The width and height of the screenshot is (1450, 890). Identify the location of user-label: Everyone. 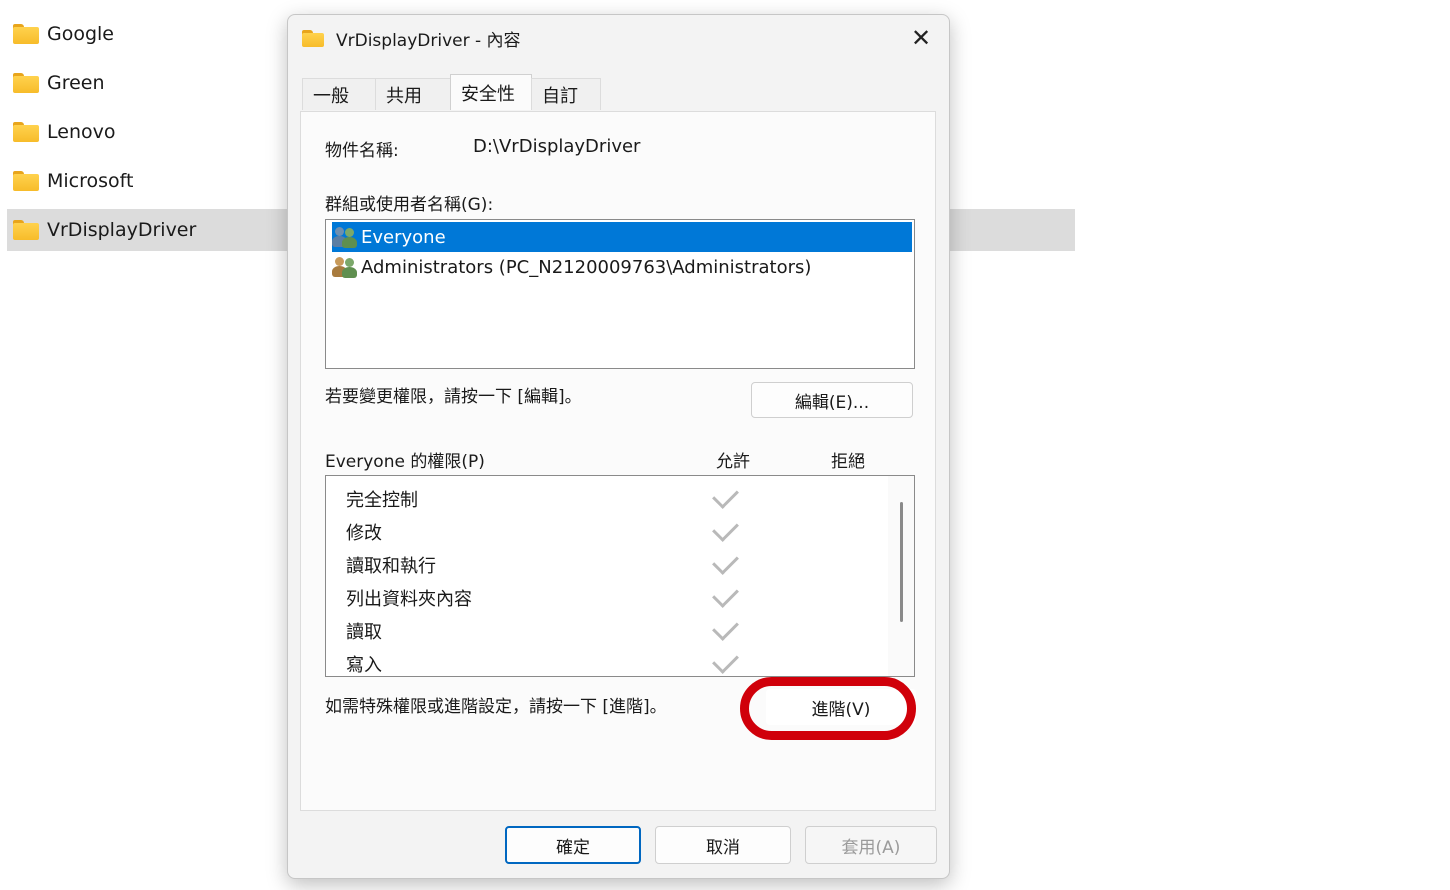
(403, 237).